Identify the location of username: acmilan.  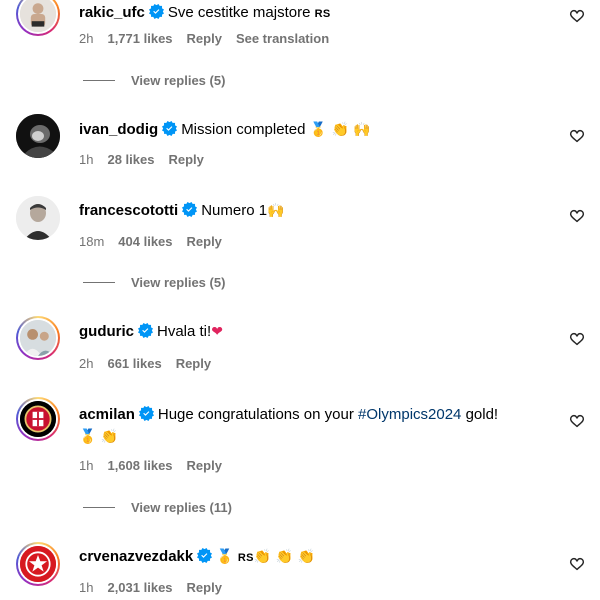
(107, 414).